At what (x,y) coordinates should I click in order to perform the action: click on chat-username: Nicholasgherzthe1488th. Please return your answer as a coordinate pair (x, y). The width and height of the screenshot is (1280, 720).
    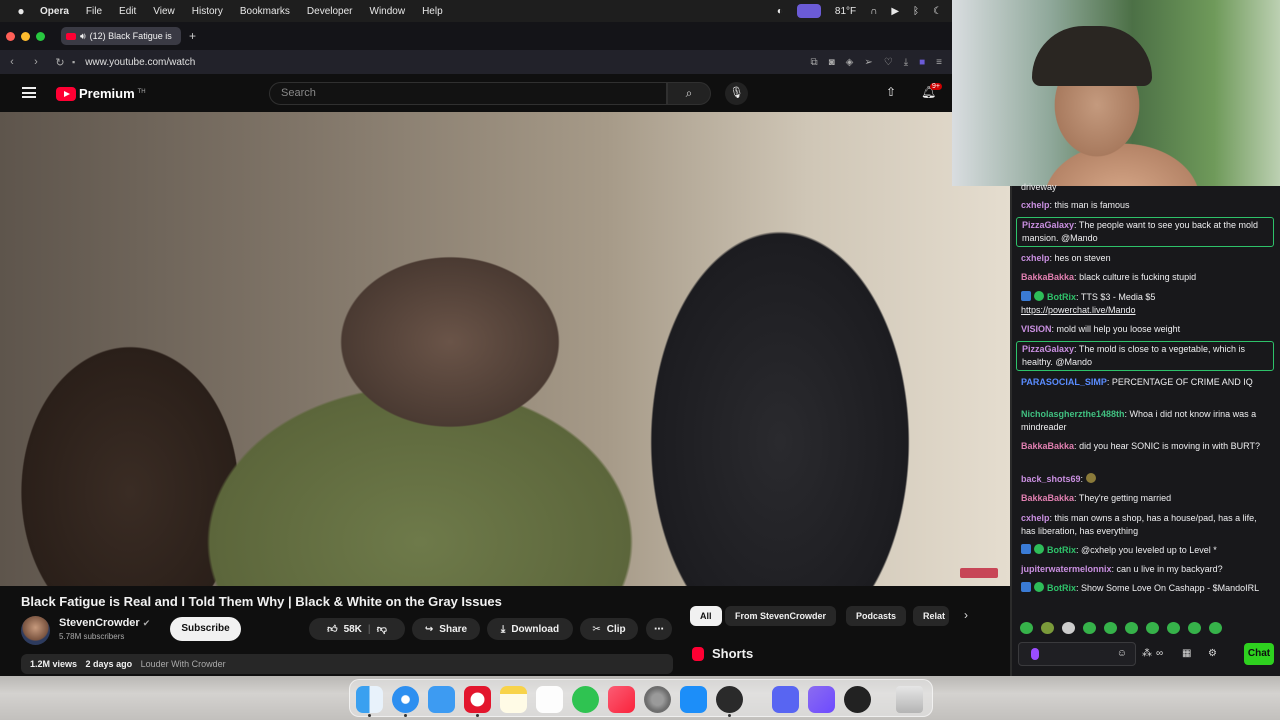
    Looking at the image, I should click on (1073, 414).